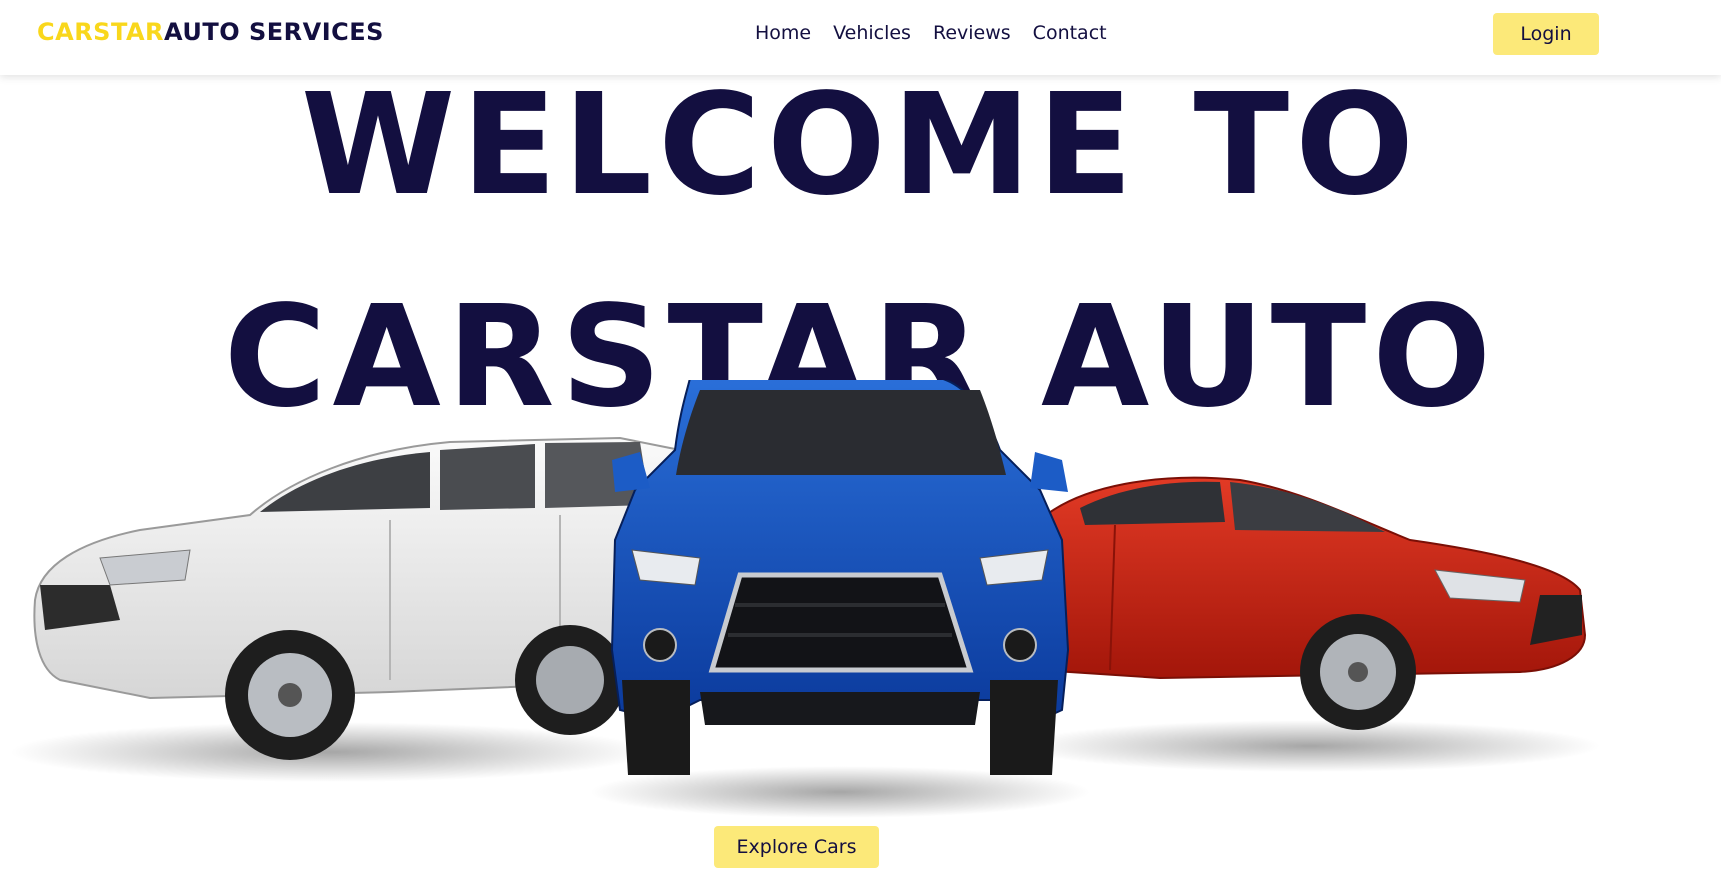  What do you see at coordinates (860, 145) in the screenshot?
I see `hero-title-line-1: WELCOME TO` at bounding box center [860, 145].